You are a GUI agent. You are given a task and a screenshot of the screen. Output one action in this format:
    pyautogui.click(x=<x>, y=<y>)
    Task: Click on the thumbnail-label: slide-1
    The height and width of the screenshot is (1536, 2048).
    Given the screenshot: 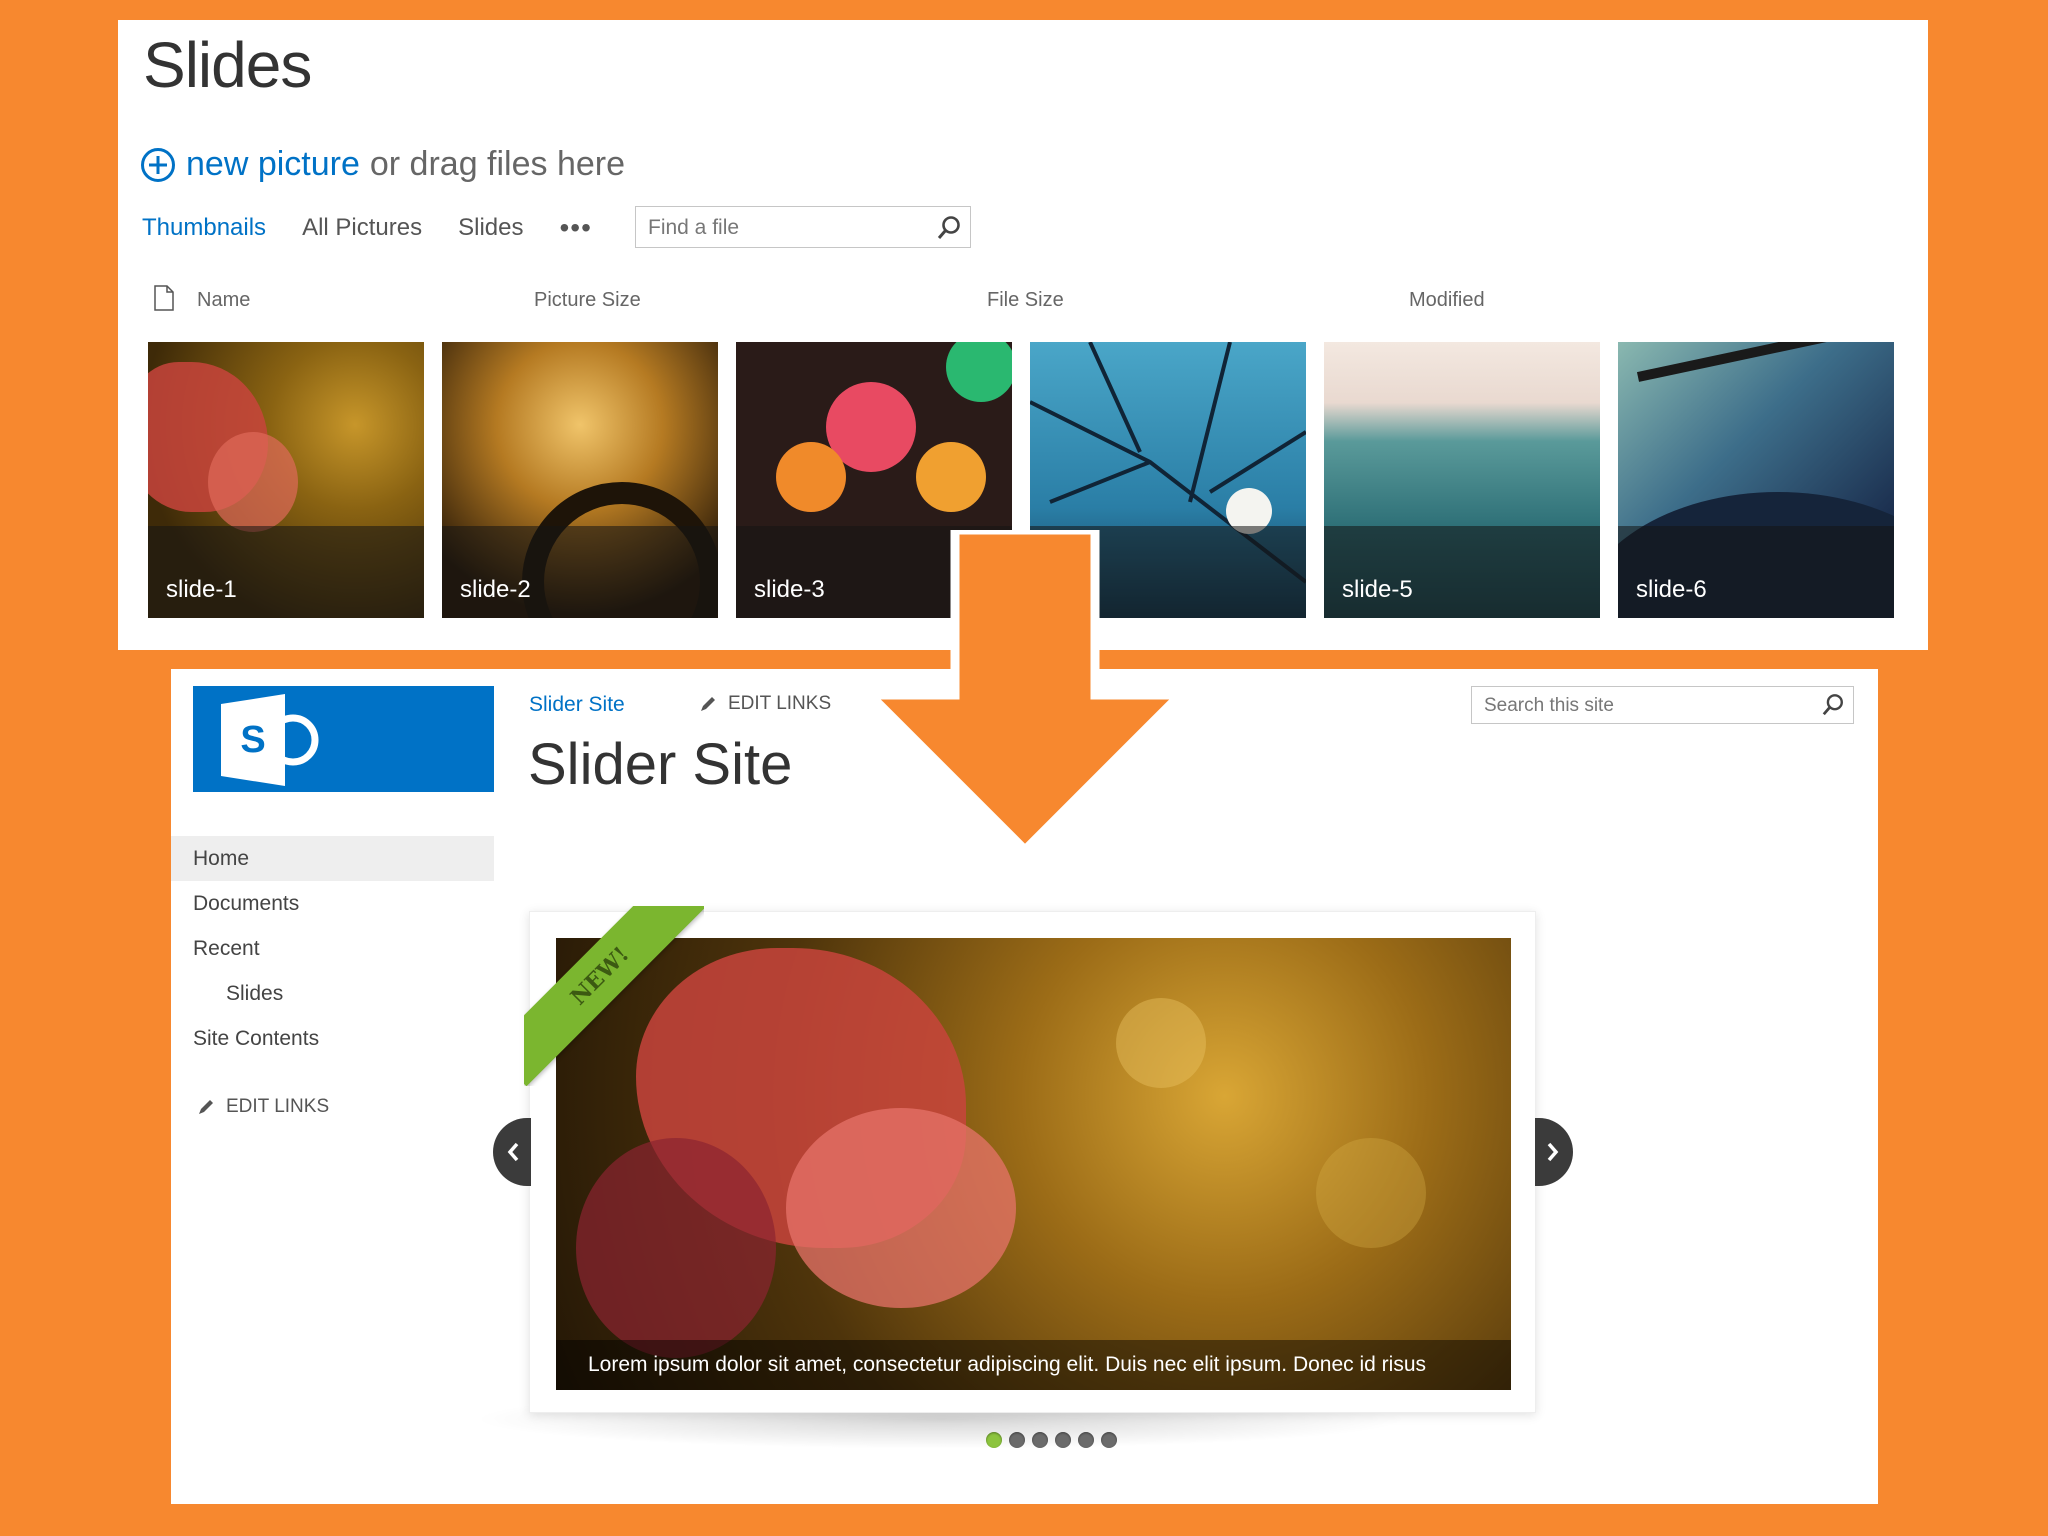 What is the action you would take?
    pyautogui.click(x=201, y=589)
    